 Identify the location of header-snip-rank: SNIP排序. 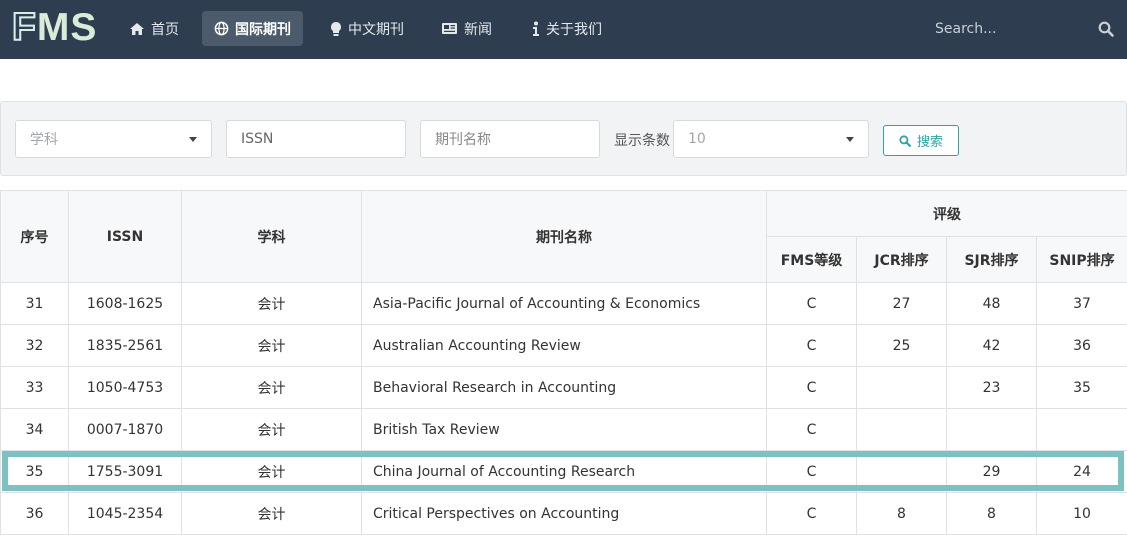
(1081, 259).